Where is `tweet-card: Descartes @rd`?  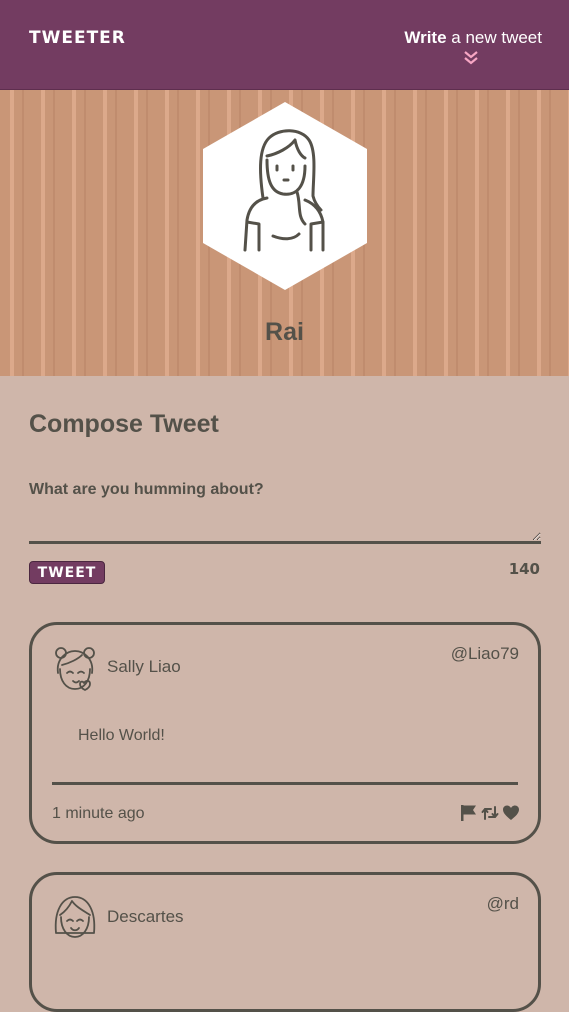
tweet-card: Descartes @rd is located at coordinates (285, 942).